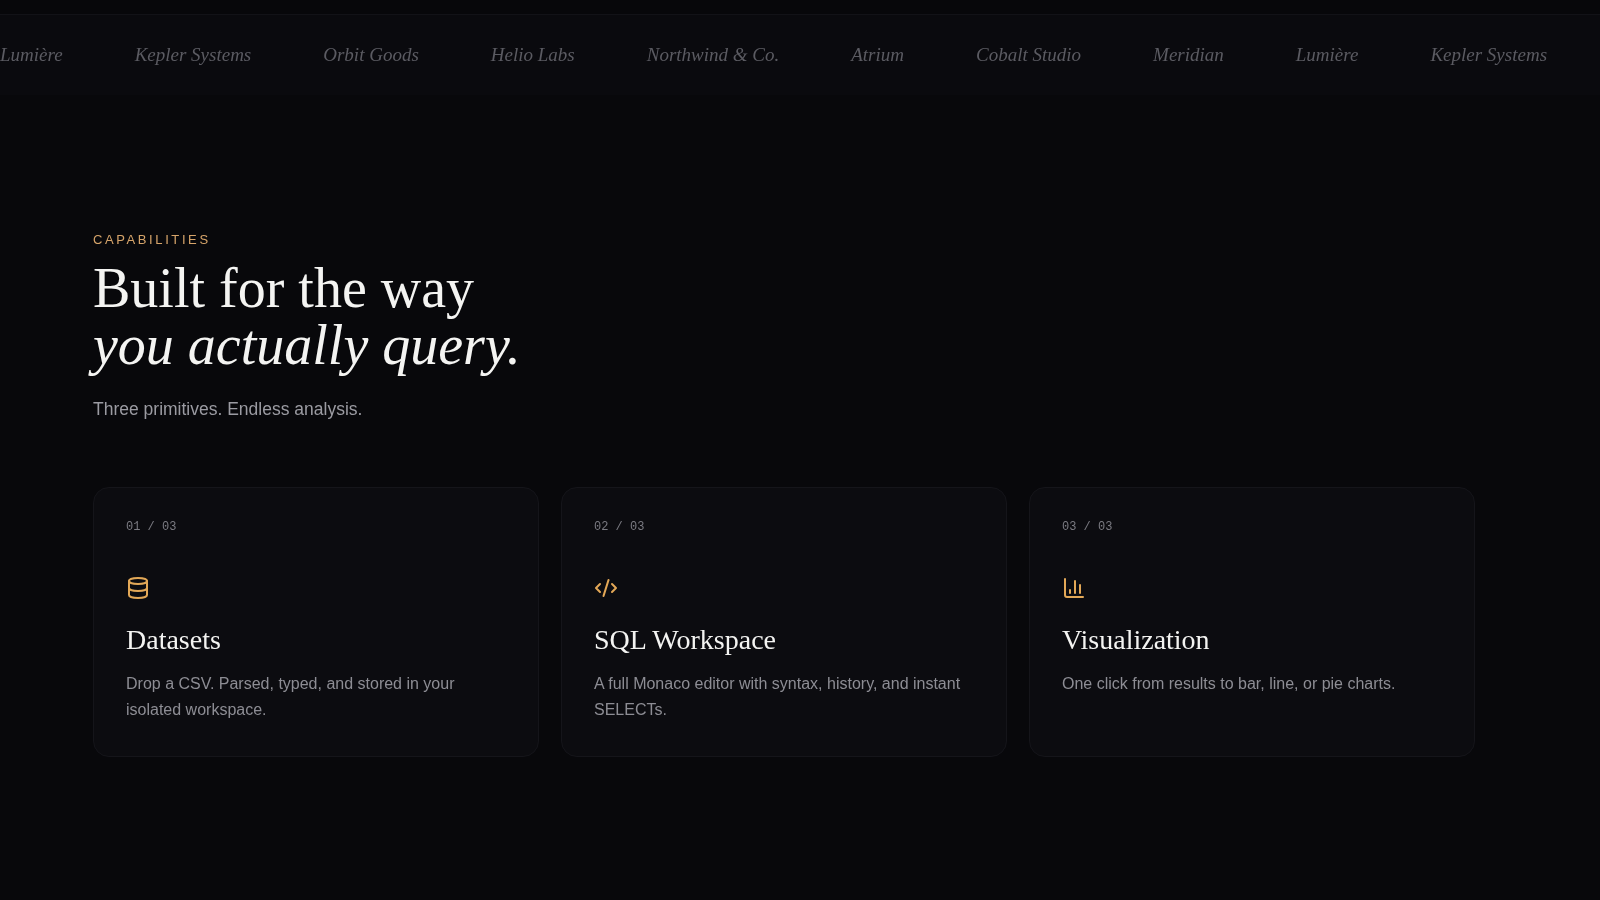 The width and height of the screenshot is (1600, 900). I want to click on logo-wordmark: Orbit Goods, so click(371, 54).